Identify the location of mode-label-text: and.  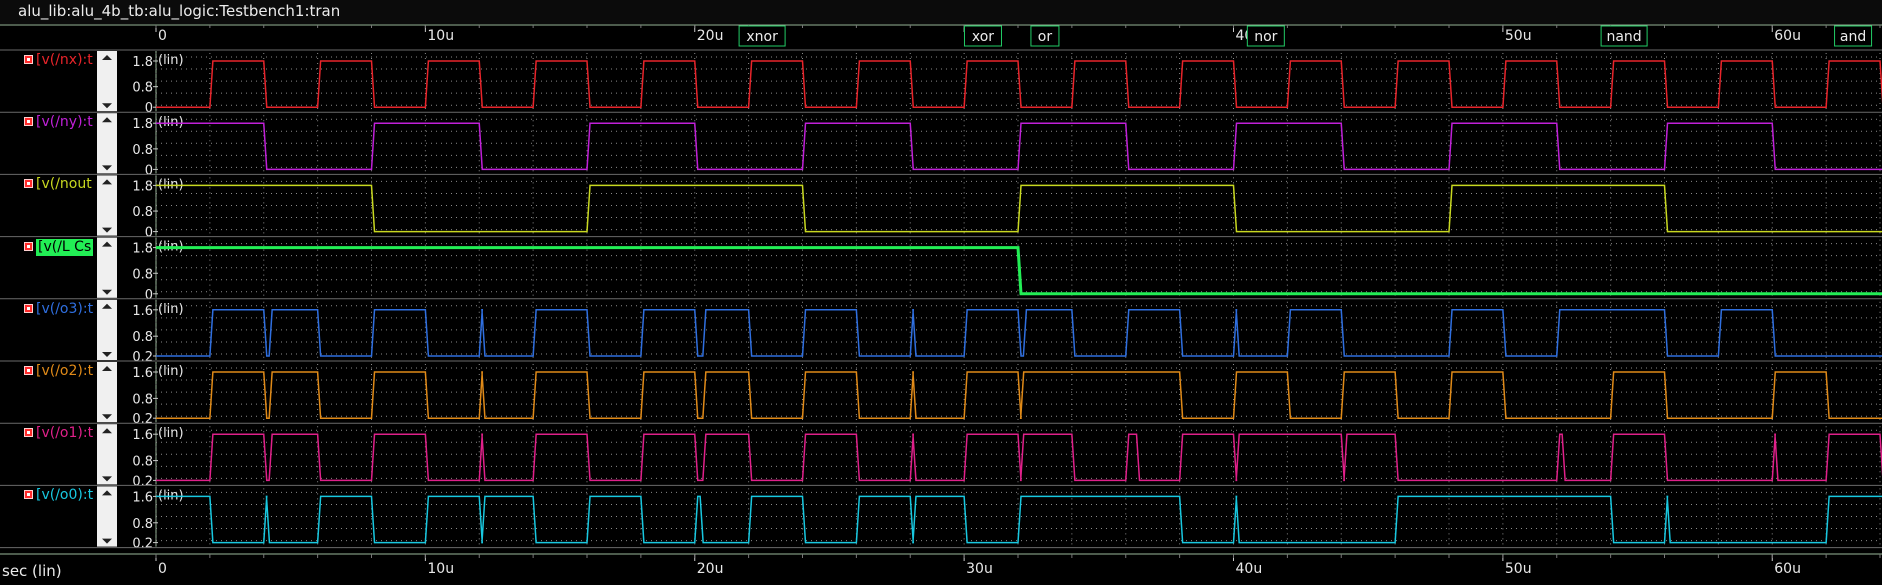
(1853, 37).